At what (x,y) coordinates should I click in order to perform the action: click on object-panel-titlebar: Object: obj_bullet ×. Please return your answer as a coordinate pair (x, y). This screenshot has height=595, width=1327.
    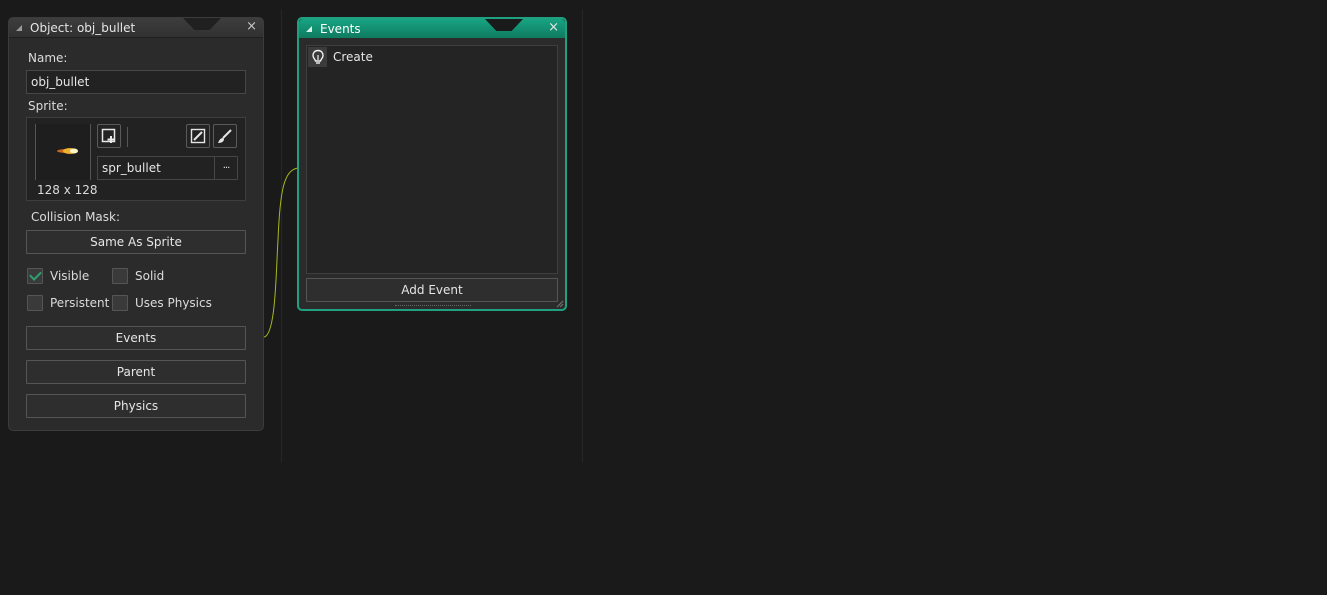
    Looking at the image, I should click on (136, 28).